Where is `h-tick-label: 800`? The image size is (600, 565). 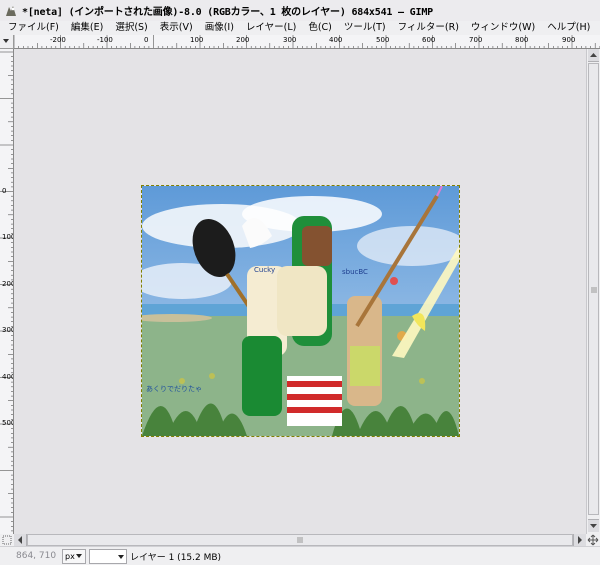 h-tick-label: 800 is located at coordinates (521, 40).